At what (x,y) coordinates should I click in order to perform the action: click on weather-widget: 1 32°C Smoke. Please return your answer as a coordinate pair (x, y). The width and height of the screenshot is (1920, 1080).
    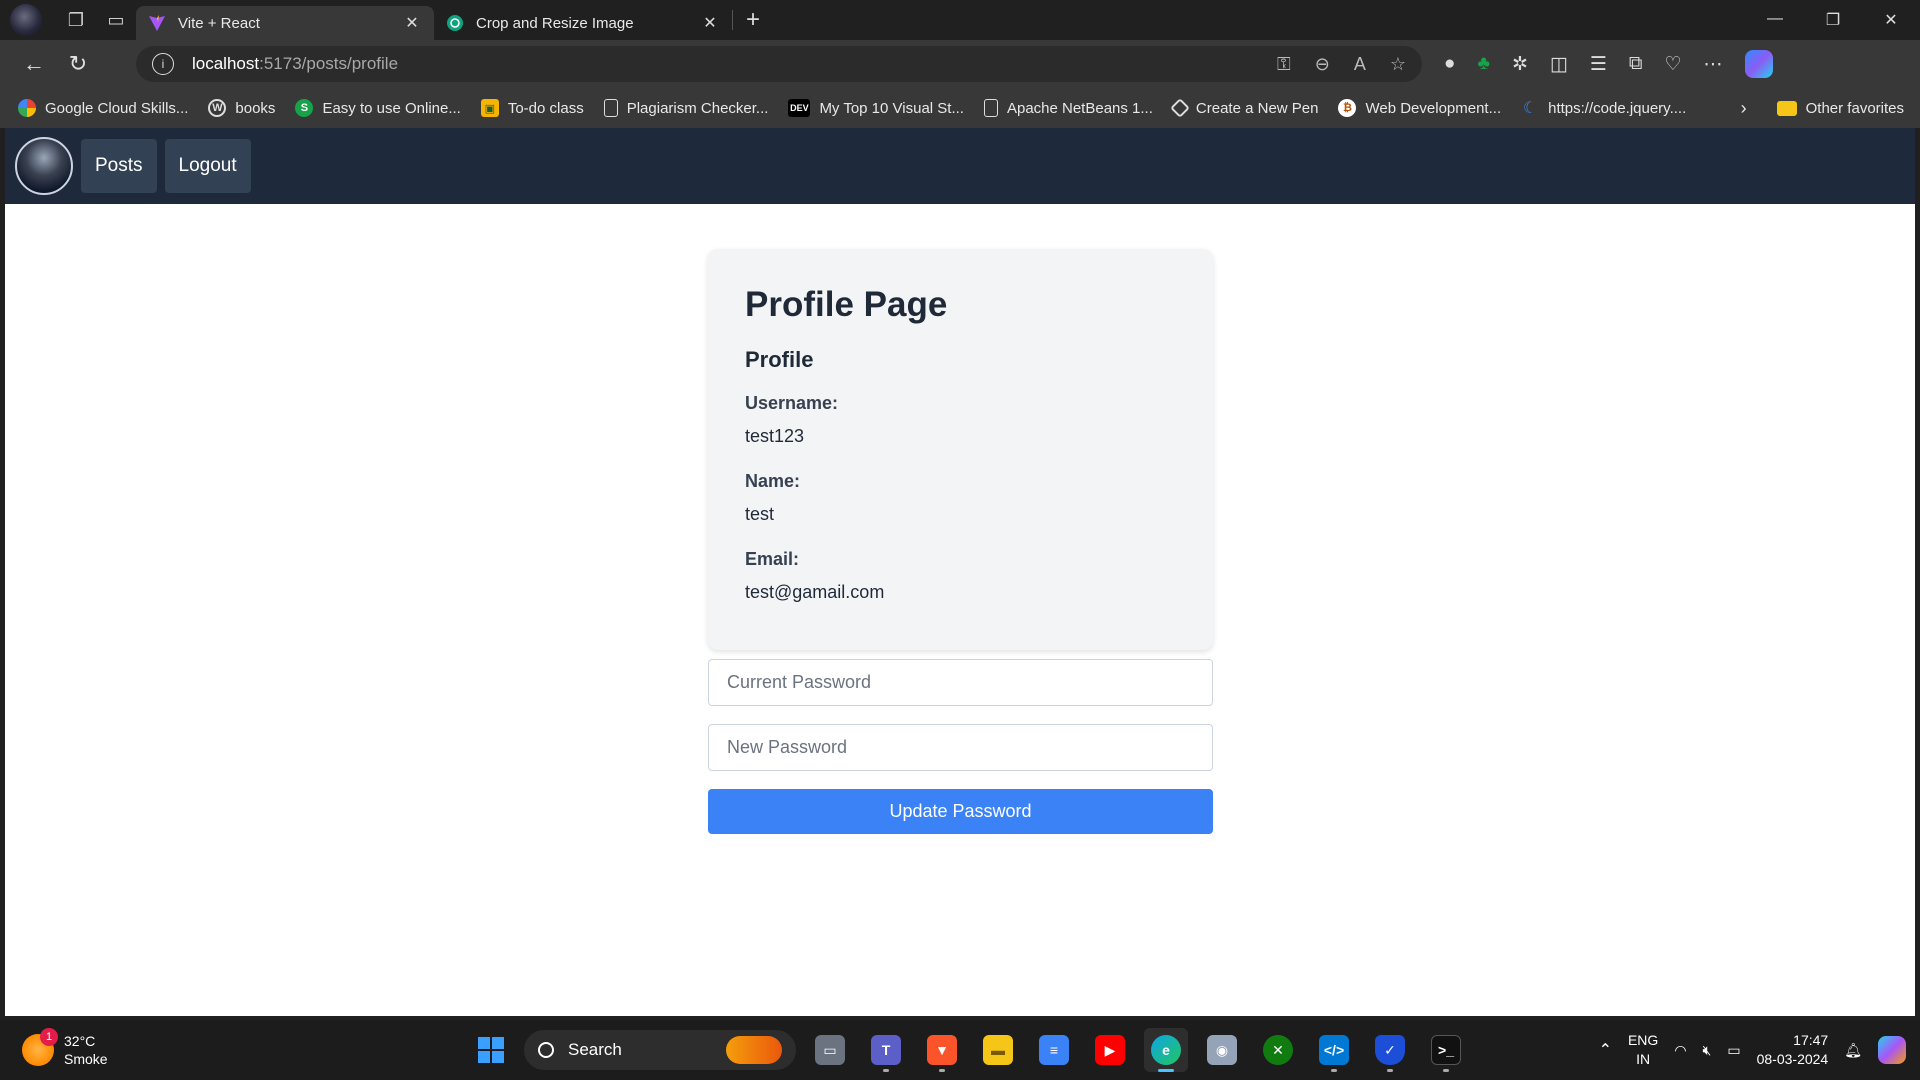
    Looking at the image, I should click on (82, 1048).